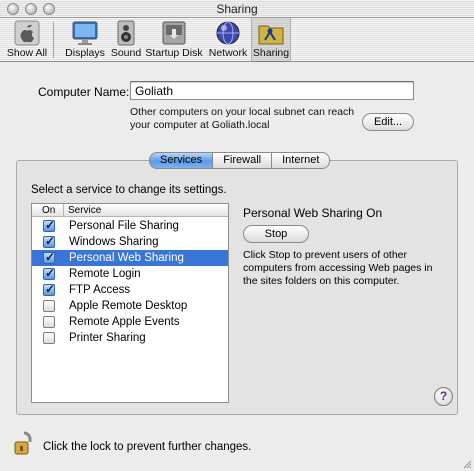  What do you see at coordinates (228, 33) in the screenshot?
I see `network-globe-icon` at bounding box center [228, 33].